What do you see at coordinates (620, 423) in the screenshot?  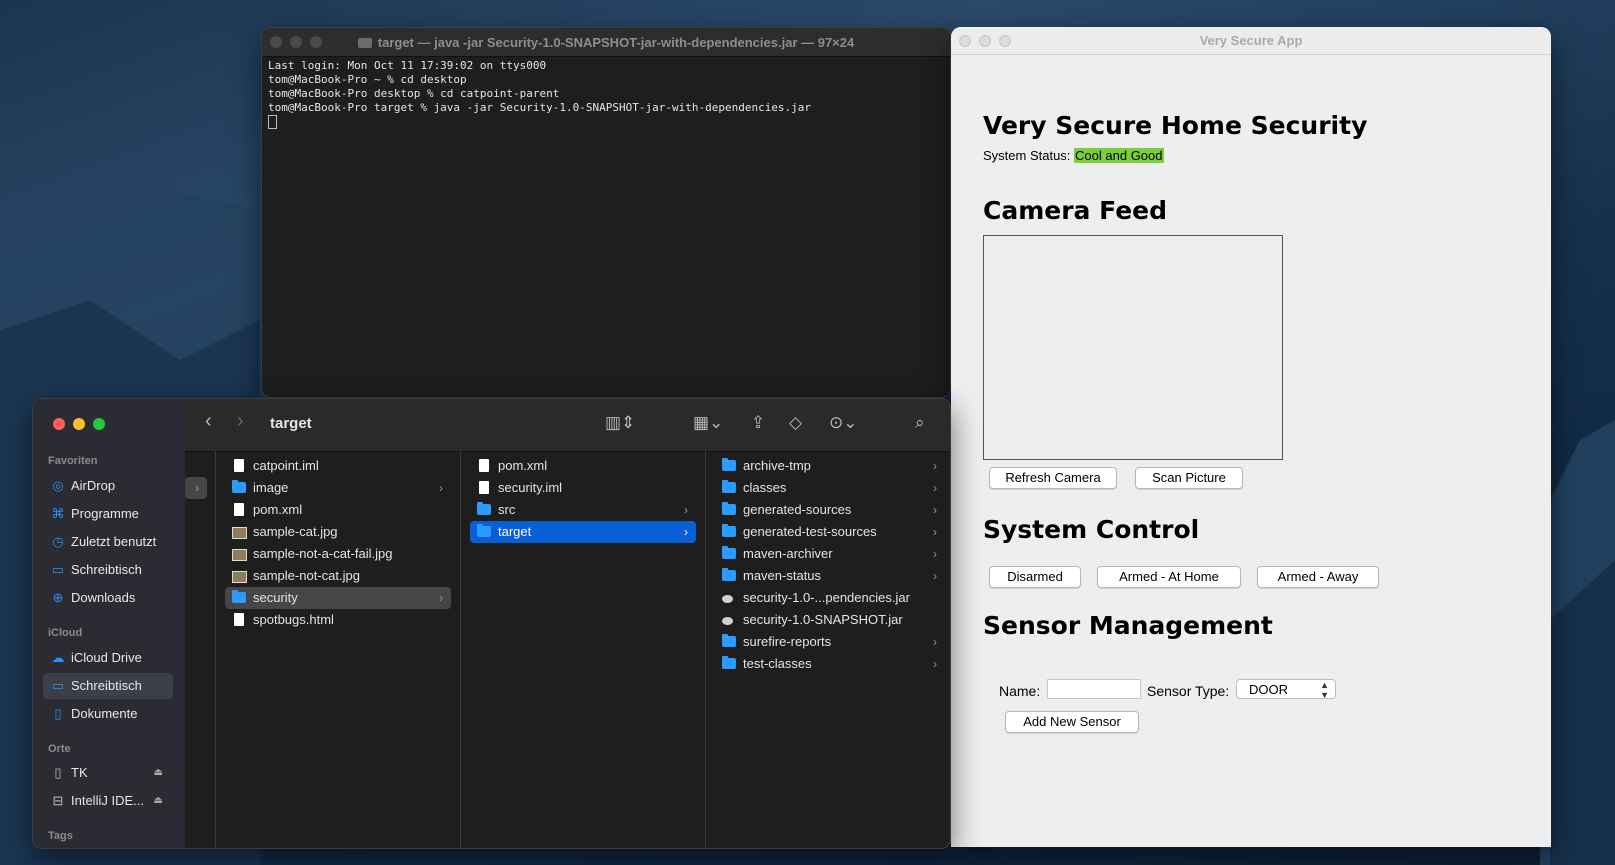 I see `column-view-icon: ▥⇕` at bounding box center [620, 423].